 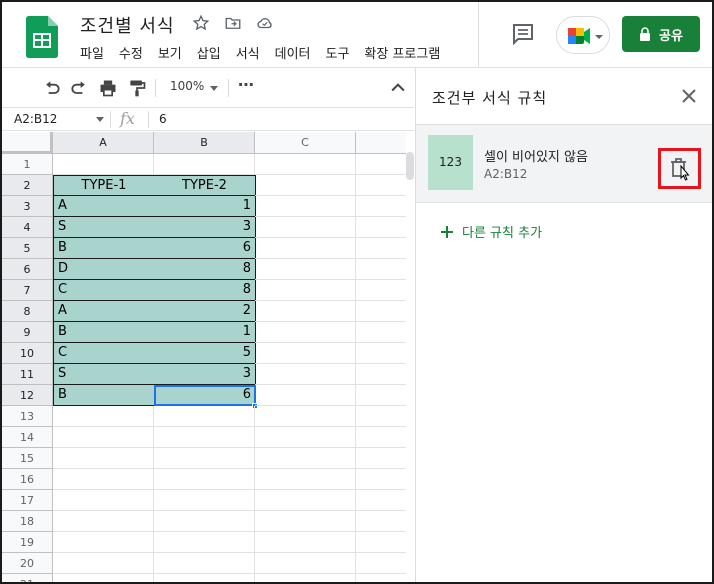 I want to click on zoom-dropdown-icon, so click(x=214, y=88).